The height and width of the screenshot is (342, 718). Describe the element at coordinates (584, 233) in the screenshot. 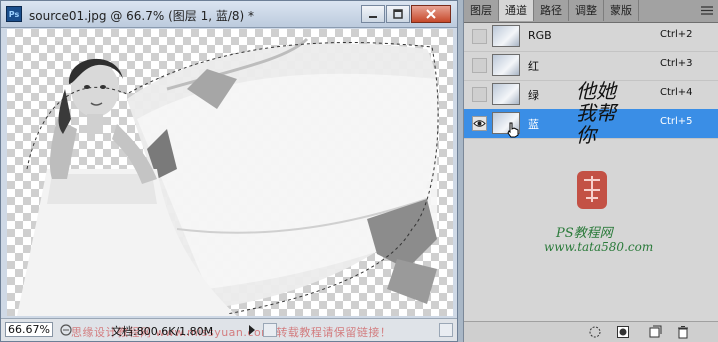

I see `site-name: PS教程网` at that location.